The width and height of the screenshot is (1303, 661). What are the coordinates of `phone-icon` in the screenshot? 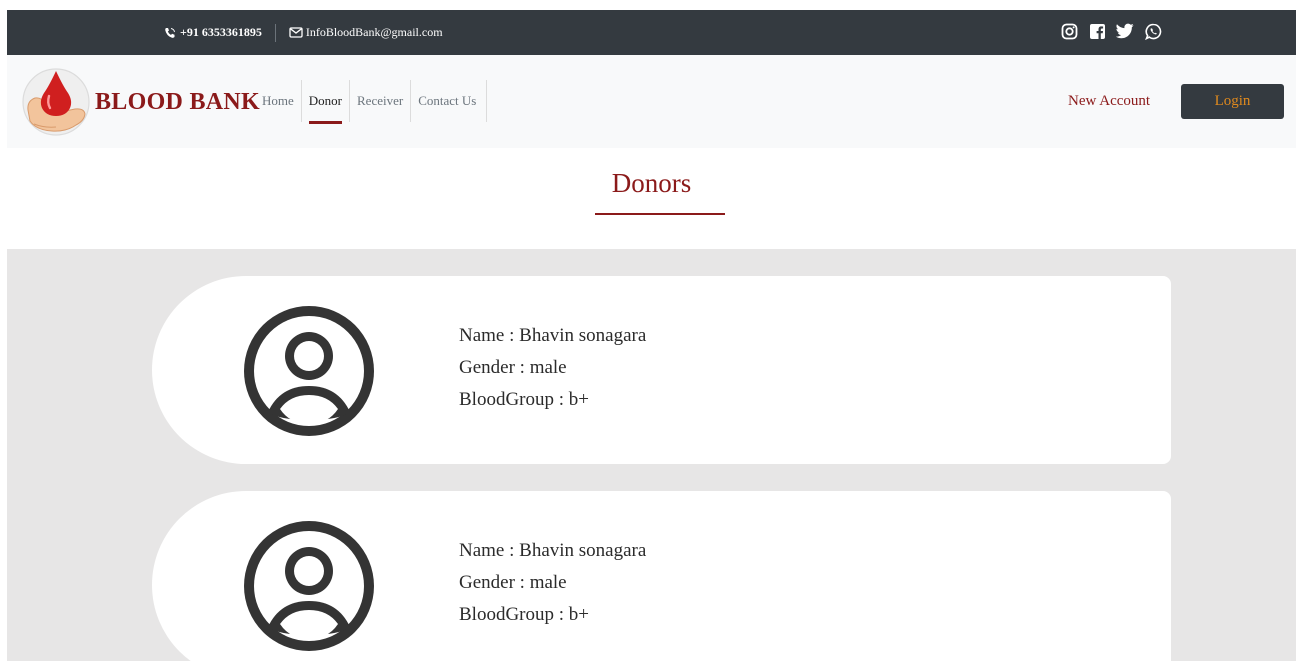 It's located at (170, 32).